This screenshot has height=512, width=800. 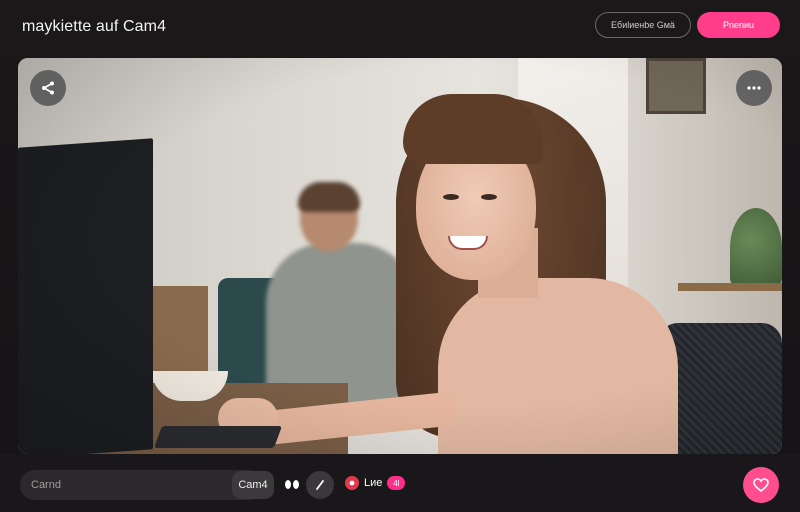 What do you see at coordinates (400, 28) in the screenshot?
I see `header-bar: maykiette auf Cam4 Ебиlиенbe Gмä Pnenиu` at bounding box center [400, 28].